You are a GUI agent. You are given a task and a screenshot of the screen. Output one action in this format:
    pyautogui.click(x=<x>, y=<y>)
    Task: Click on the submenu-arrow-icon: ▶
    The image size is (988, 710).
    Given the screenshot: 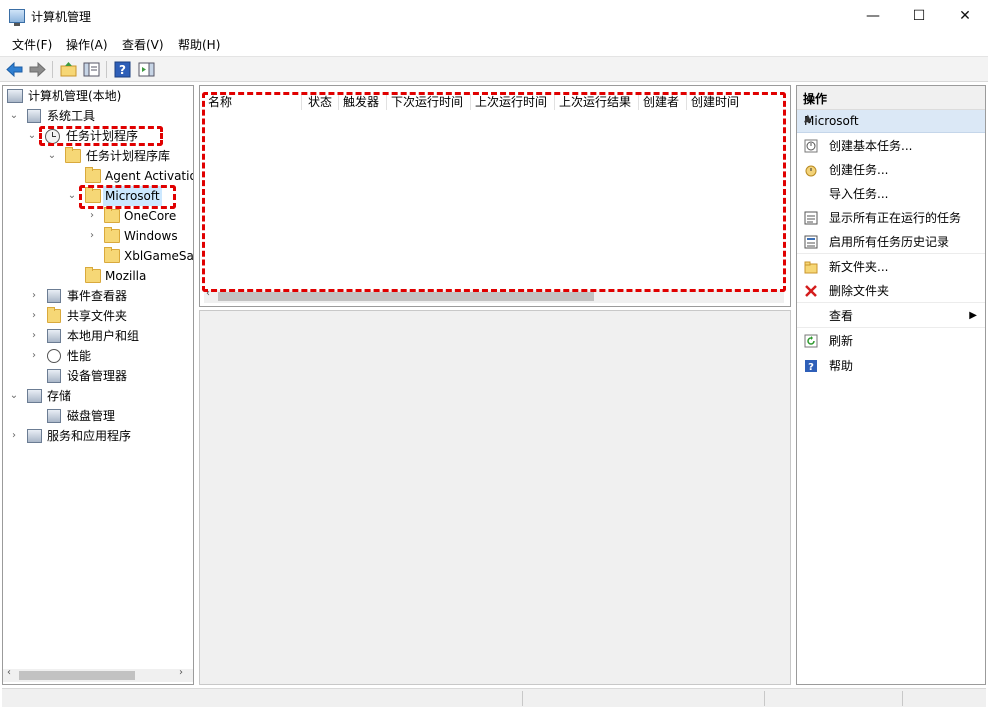 What is the action you would take?
    pyautogui.click(x=973, y=315)
    